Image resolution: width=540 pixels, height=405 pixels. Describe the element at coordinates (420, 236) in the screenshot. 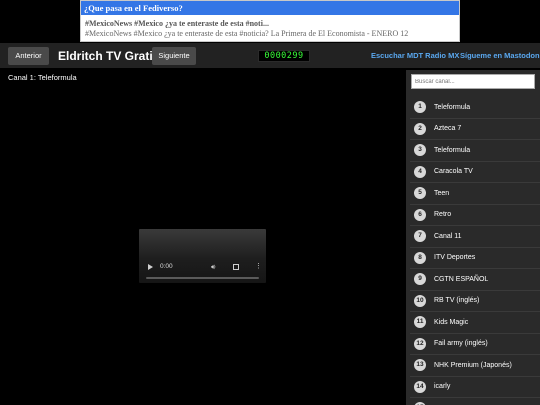

I see `channel-number-badge: 7` at that location.